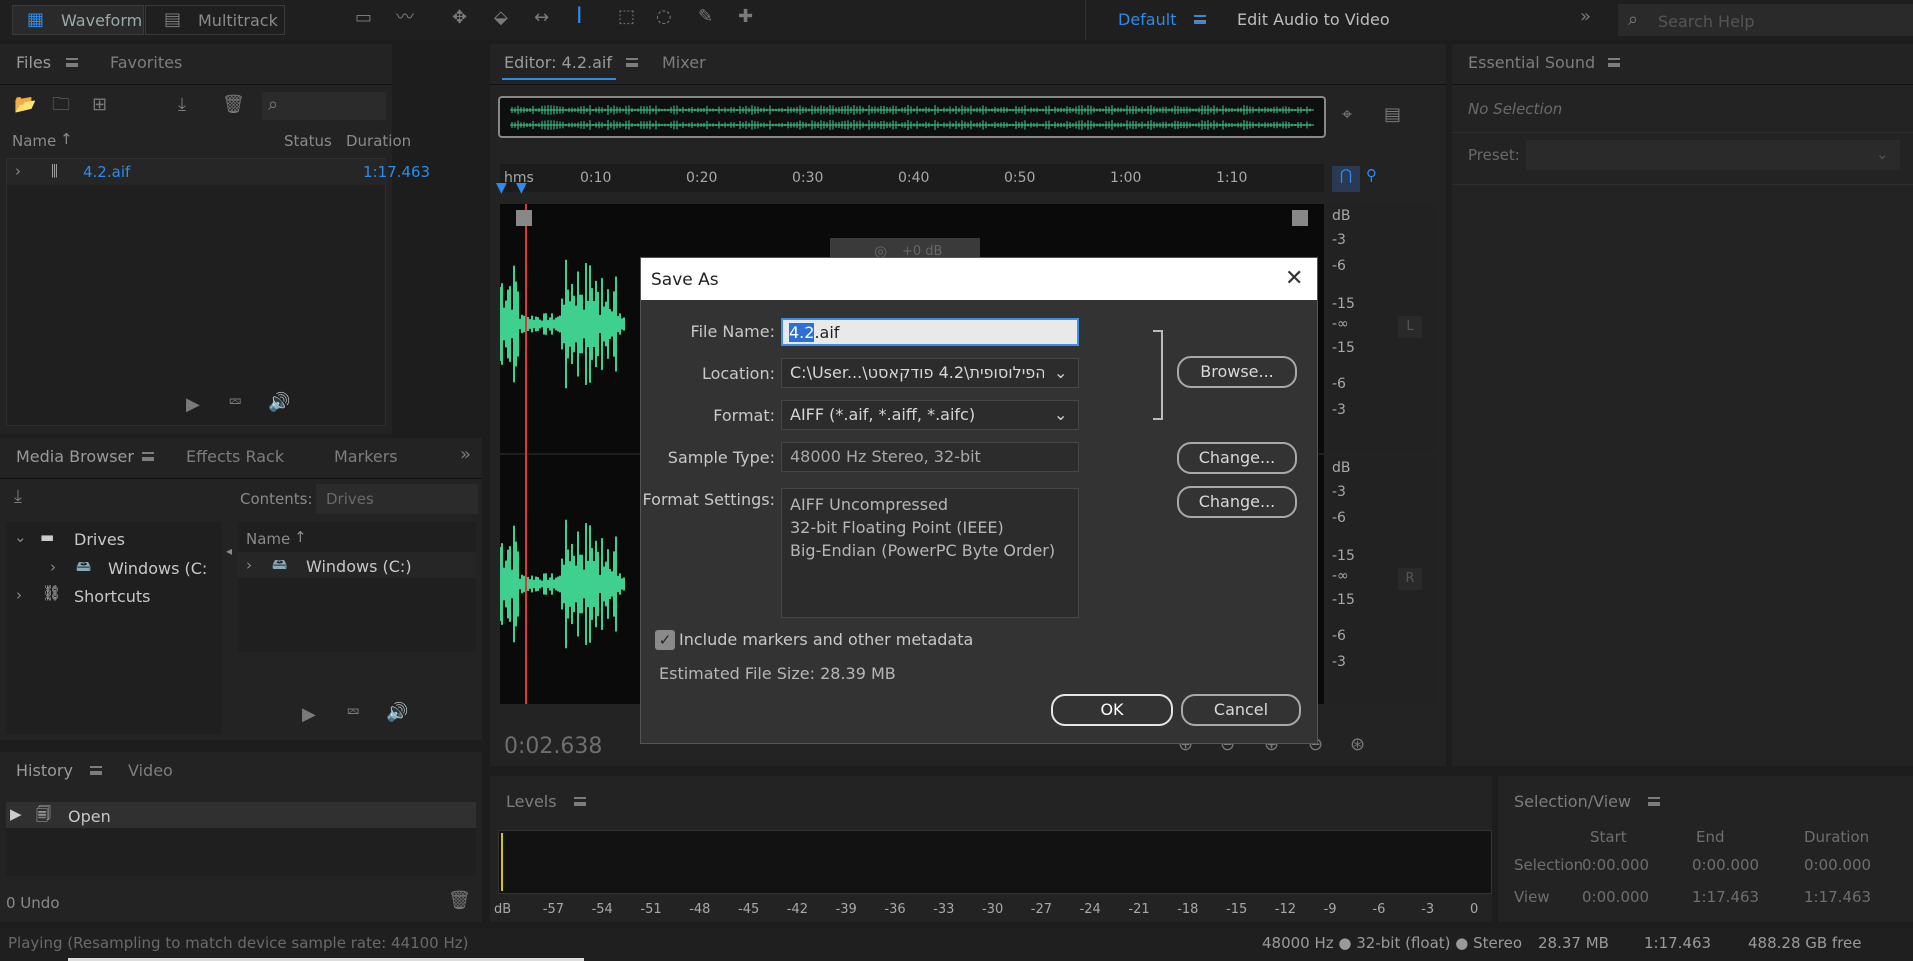 The image size is (1913, 961). Describe the element at coordinates (1614, 62) in the screenshot. I see `essential-sound-menu-icon` at that location.